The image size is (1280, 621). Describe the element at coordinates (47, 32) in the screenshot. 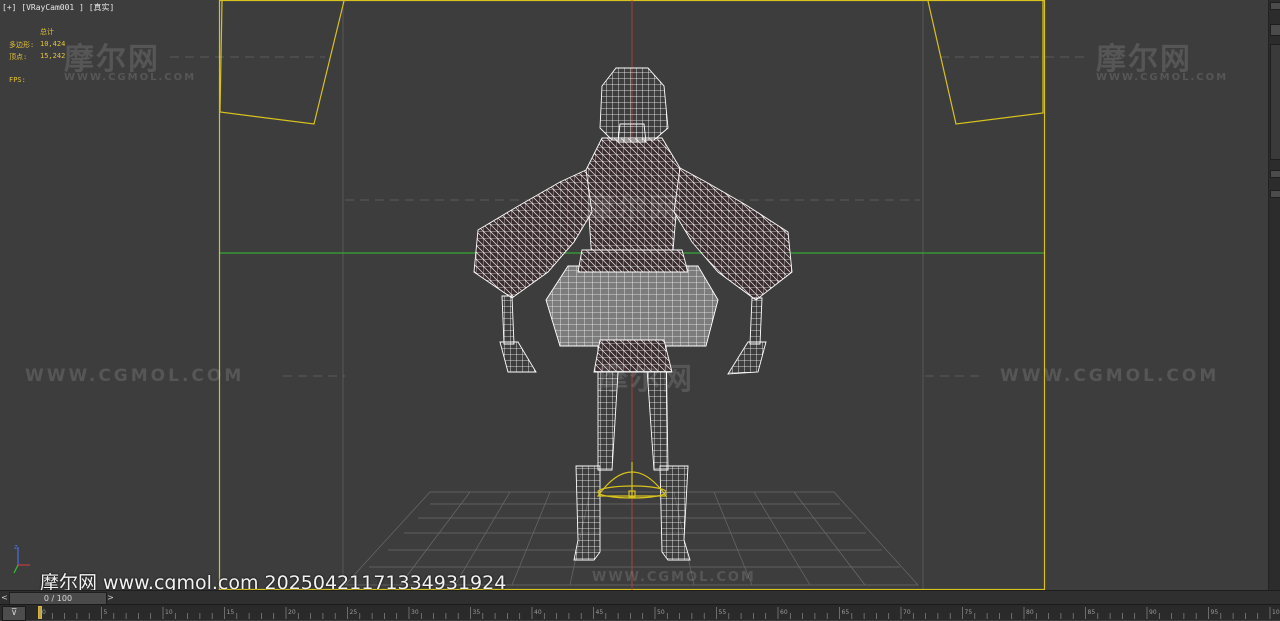

I see `stats-total-label: 总计` at that location.